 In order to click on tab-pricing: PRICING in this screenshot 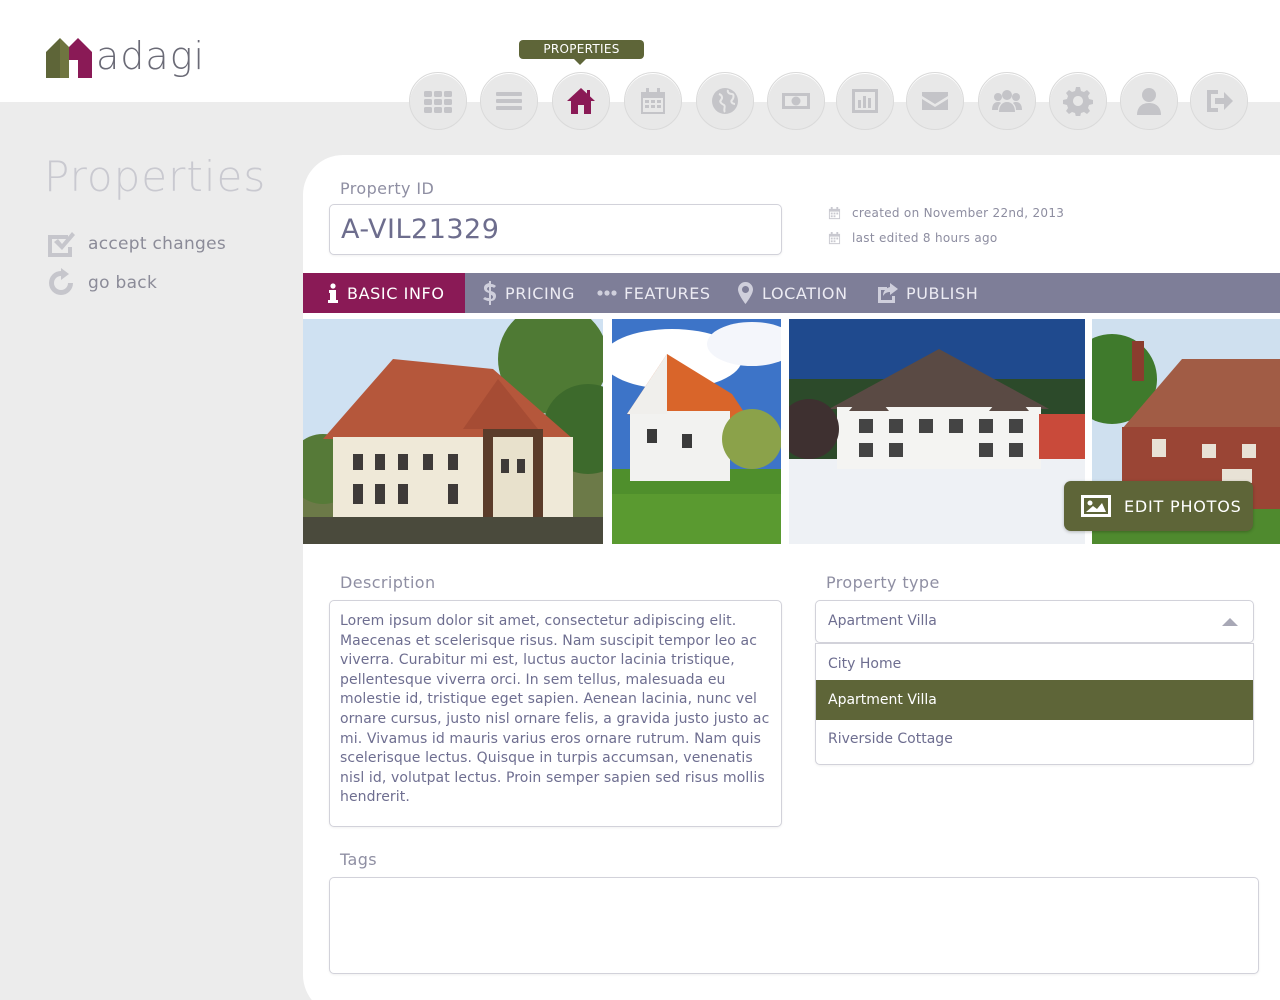, I will do `click(529, 293)`.